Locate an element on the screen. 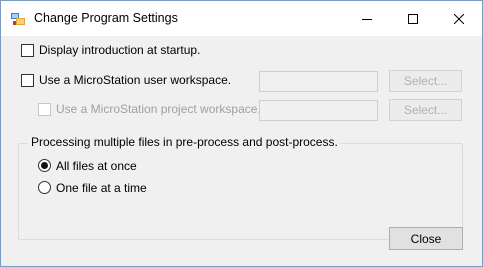  maximize-button is located at coordinates (413, 18).